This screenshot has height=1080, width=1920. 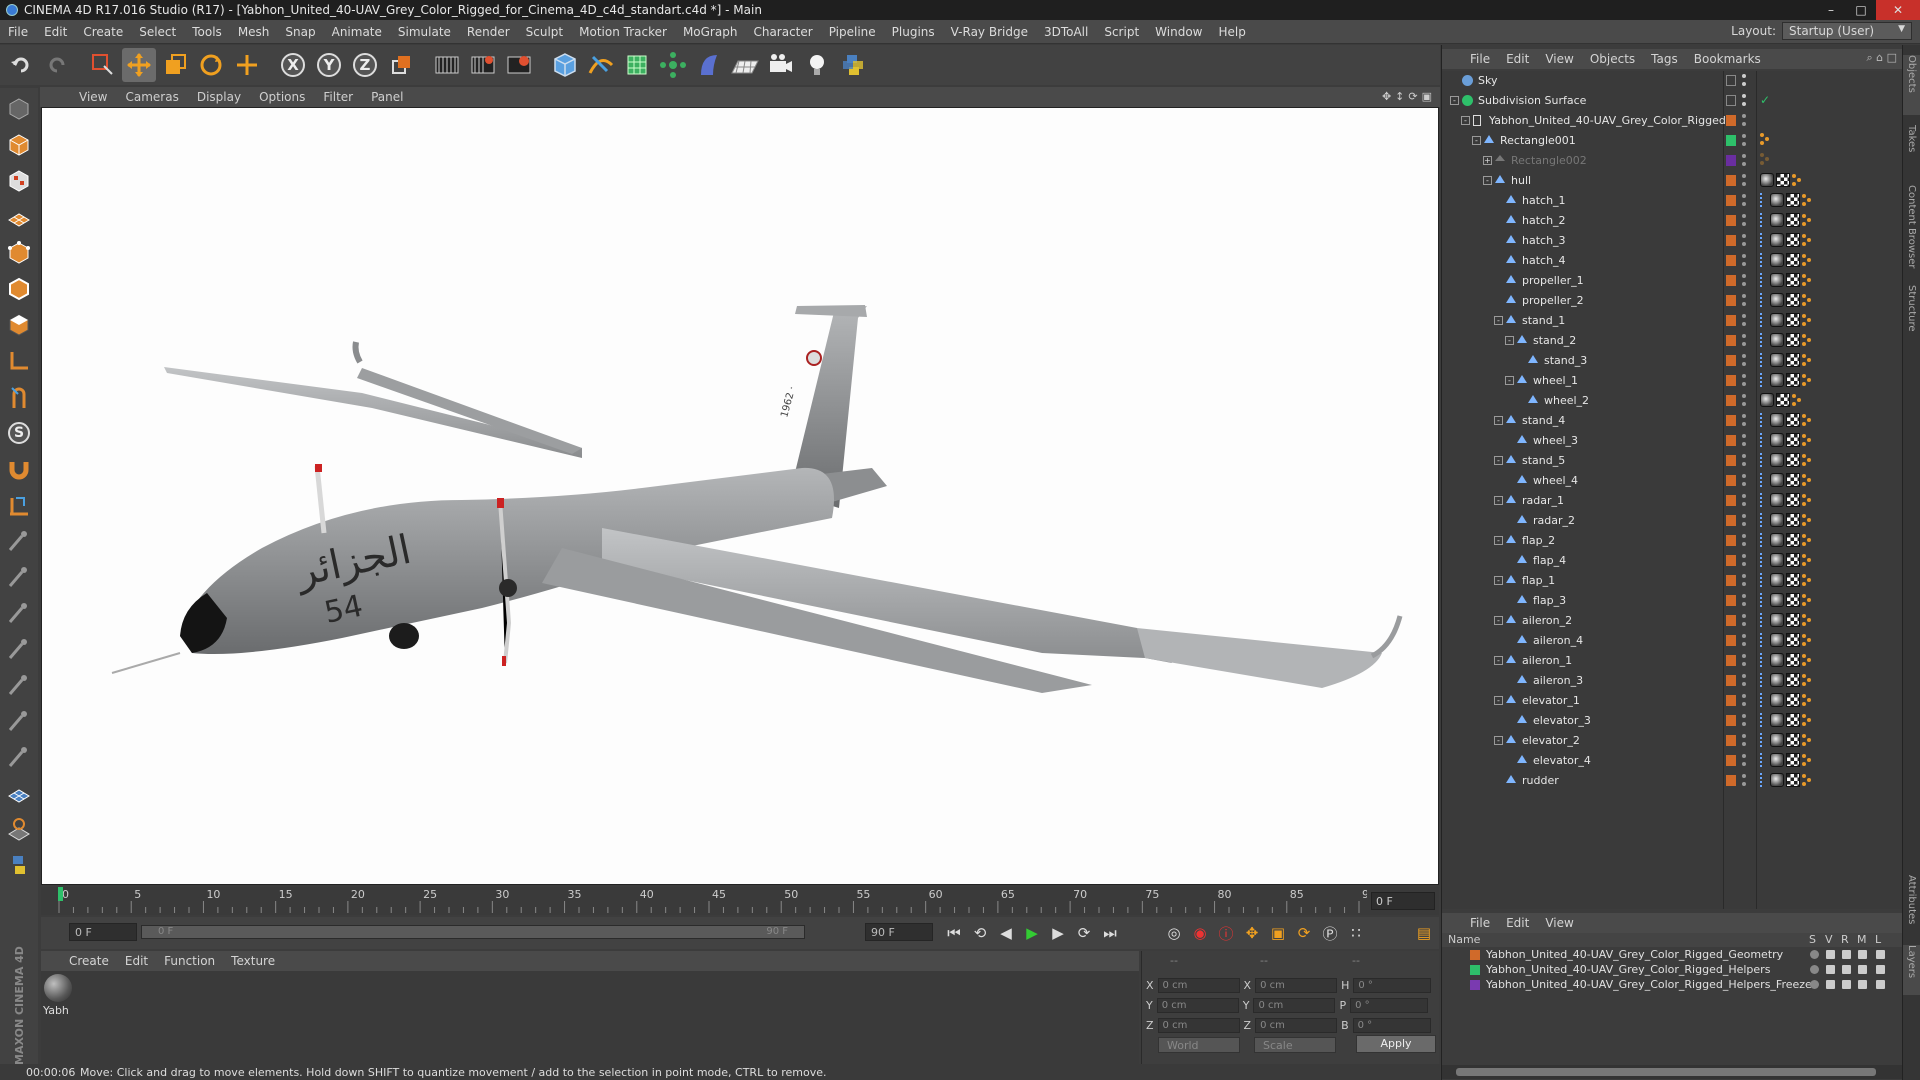 I want to click on toggle-view-icon: ▣, so click(x=1427, y=96).